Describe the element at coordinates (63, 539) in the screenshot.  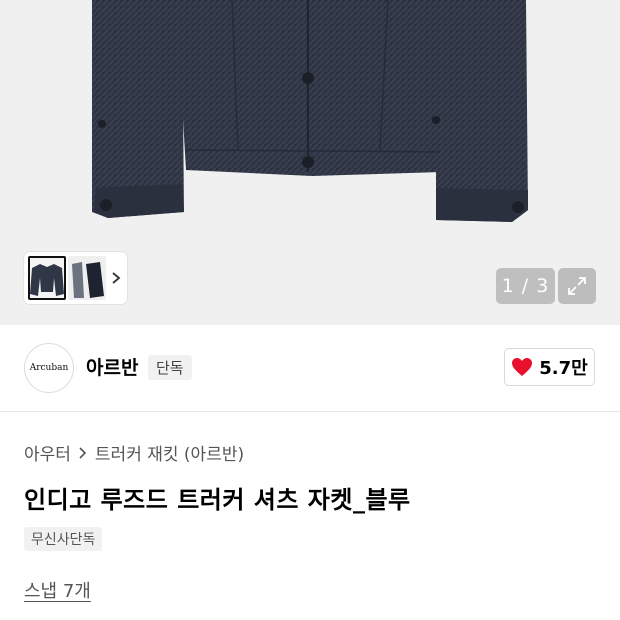
I see `exclusive-badge: 무신사단독` at that location.